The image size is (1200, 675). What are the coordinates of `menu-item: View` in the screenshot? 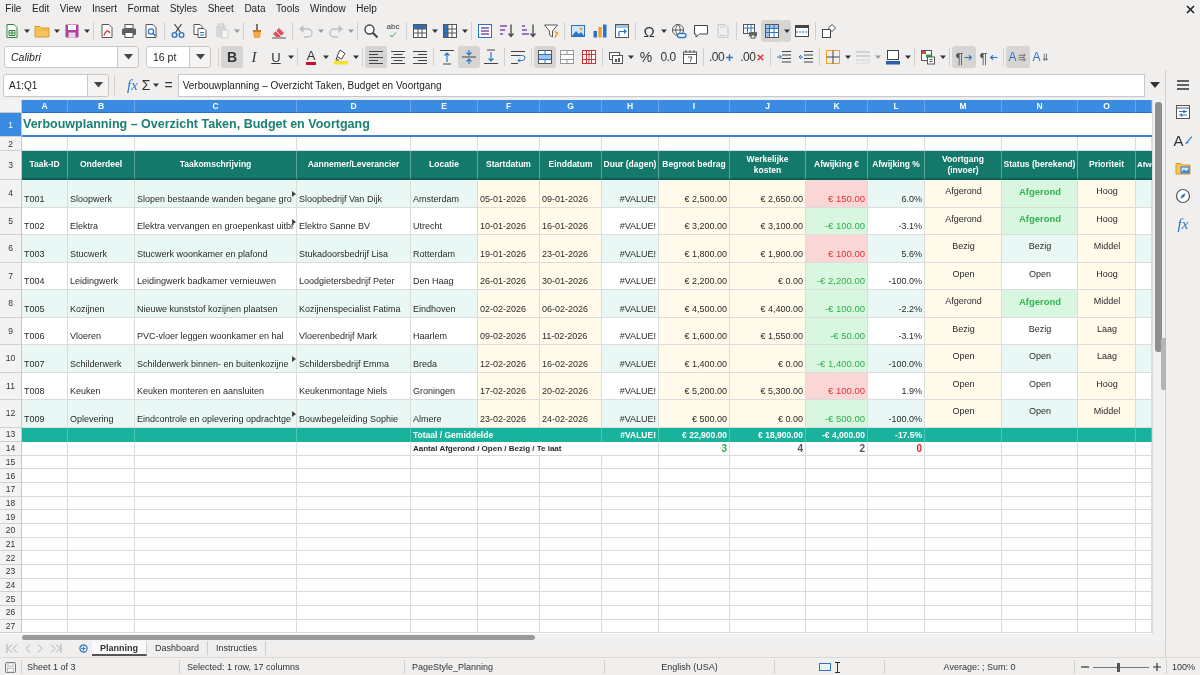 It's located at (70, 9).